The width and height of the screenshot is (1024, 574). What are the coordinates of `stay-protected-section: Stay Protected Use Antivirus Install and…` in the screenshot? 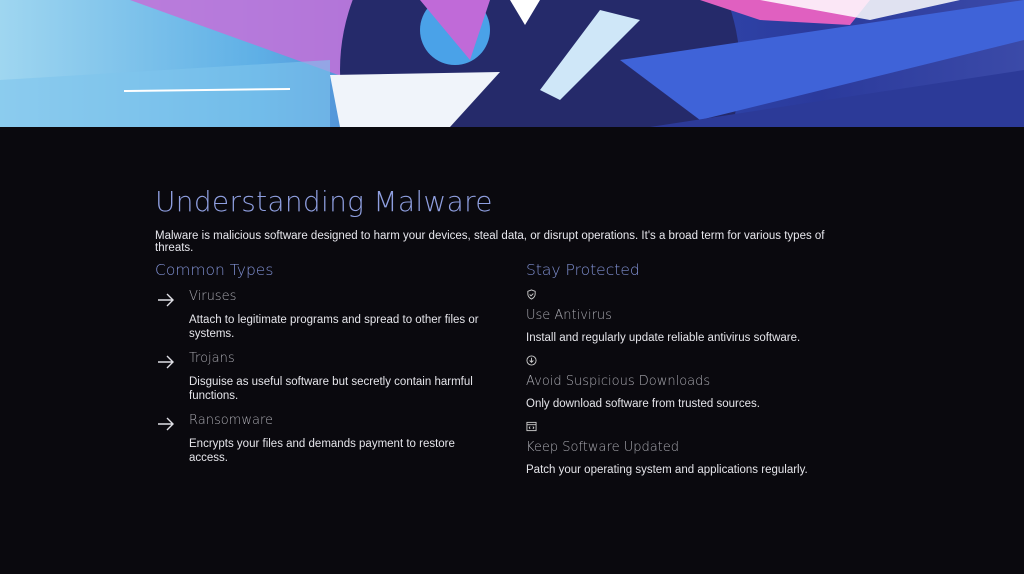 It's located at (691, 369).